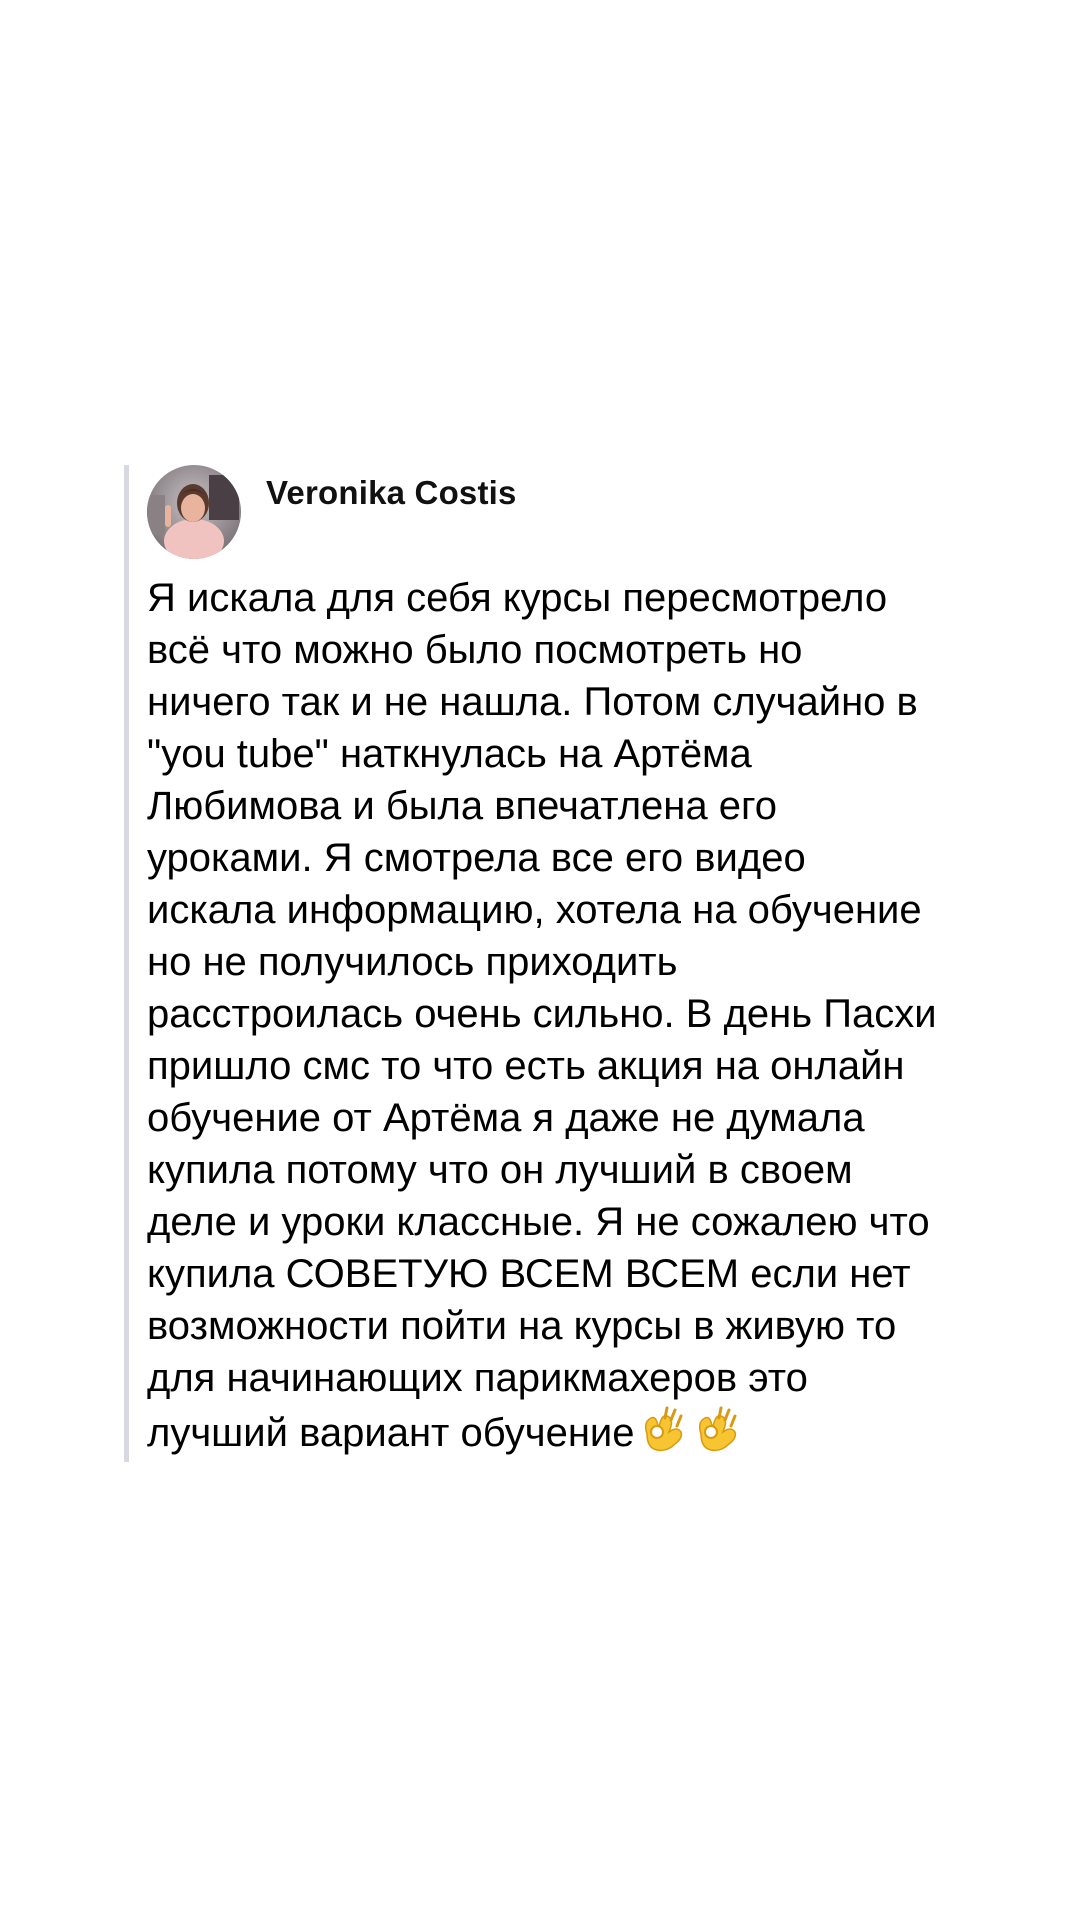  Describe the element at coordinates (517, 598) in the screenshot. I see `review-text-line: Я искала для себя курсы пересмотрело` at that location.